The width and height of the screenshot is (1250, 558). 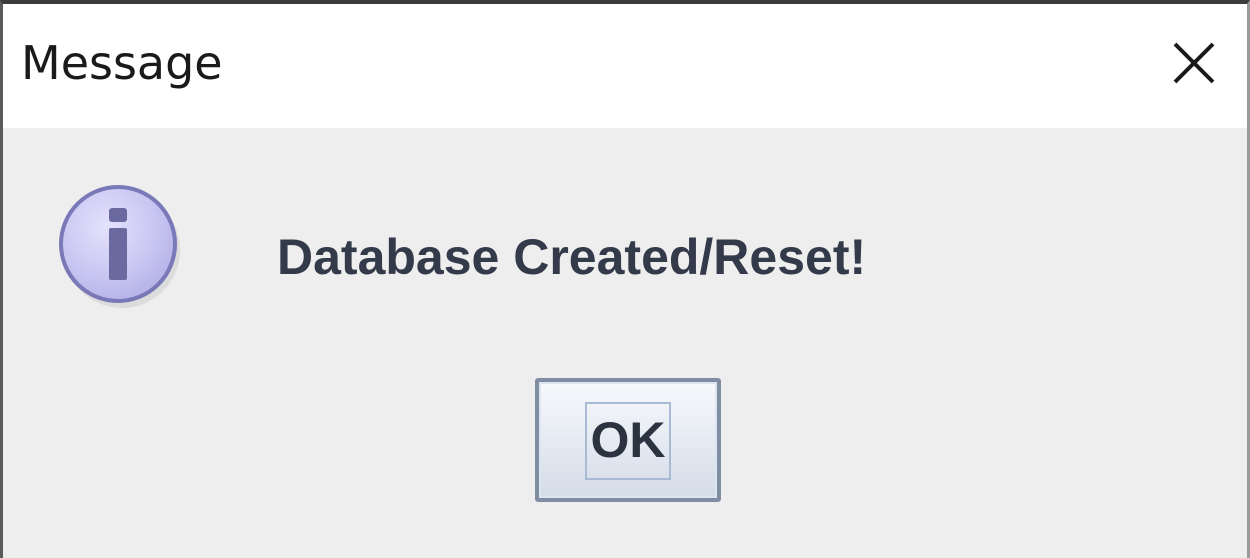 I want to click on information-icon, so click(x=120, y=245).